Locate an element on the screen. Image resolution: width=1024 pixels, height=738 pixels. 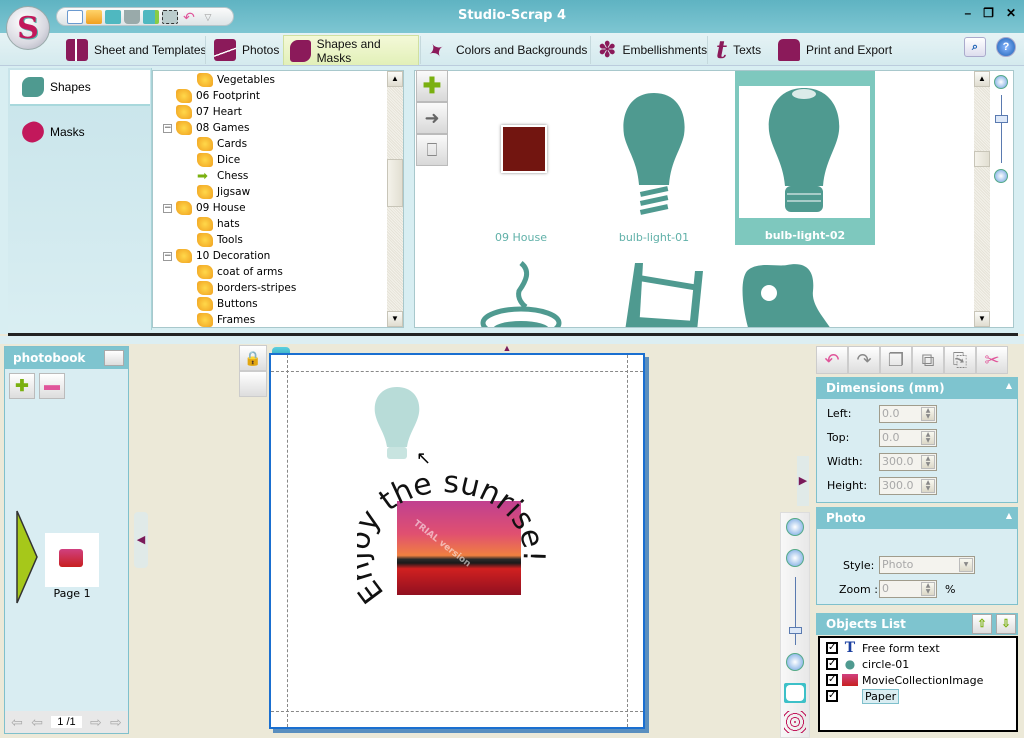
add-icon: ✚ is located at coordinates (432, 86).